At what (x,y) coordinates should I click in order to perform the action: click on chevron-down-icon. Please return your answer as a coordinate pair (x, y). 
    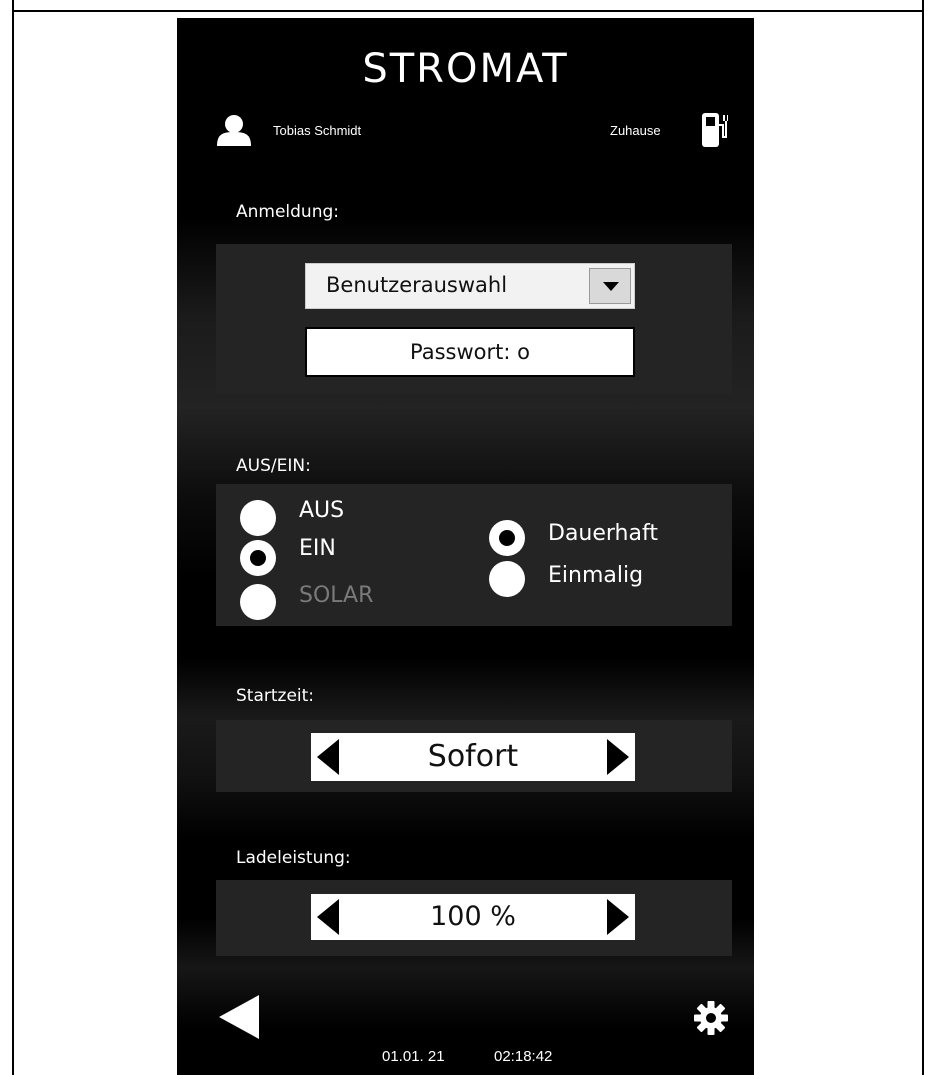
    Looking at the image, I should click on (610, 286).